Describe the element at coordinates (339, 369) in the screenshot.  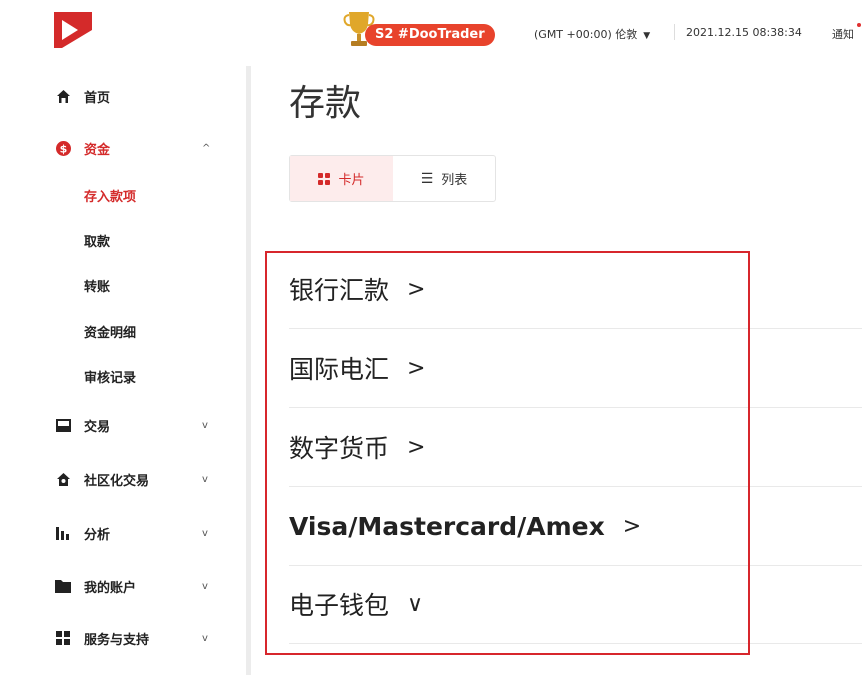
I see `method-label: 国际电汇` at that location.